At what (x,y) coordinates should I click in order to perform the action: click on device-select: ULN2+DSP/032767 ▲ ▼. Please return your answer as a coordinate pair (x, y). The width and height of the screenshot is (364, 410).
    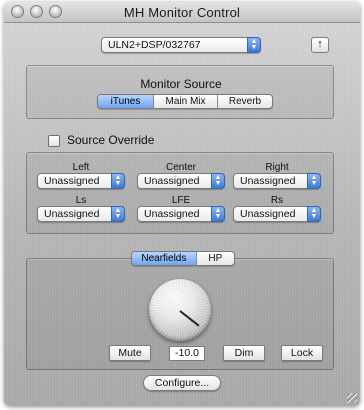
    Looking at the image, I should click on (181, 45).